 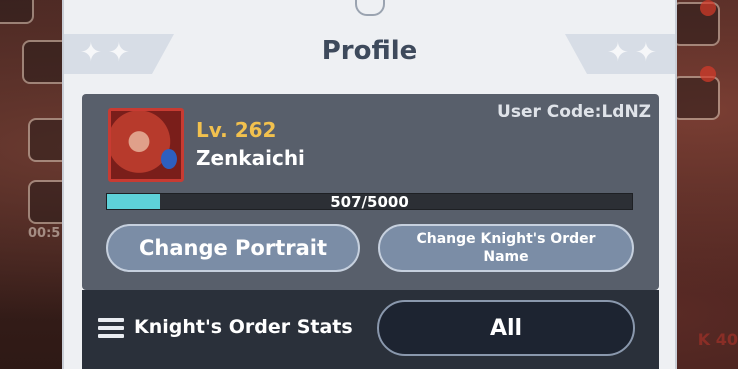 I want to click on background-edge-text: K 40, so click(x=717, y=339).